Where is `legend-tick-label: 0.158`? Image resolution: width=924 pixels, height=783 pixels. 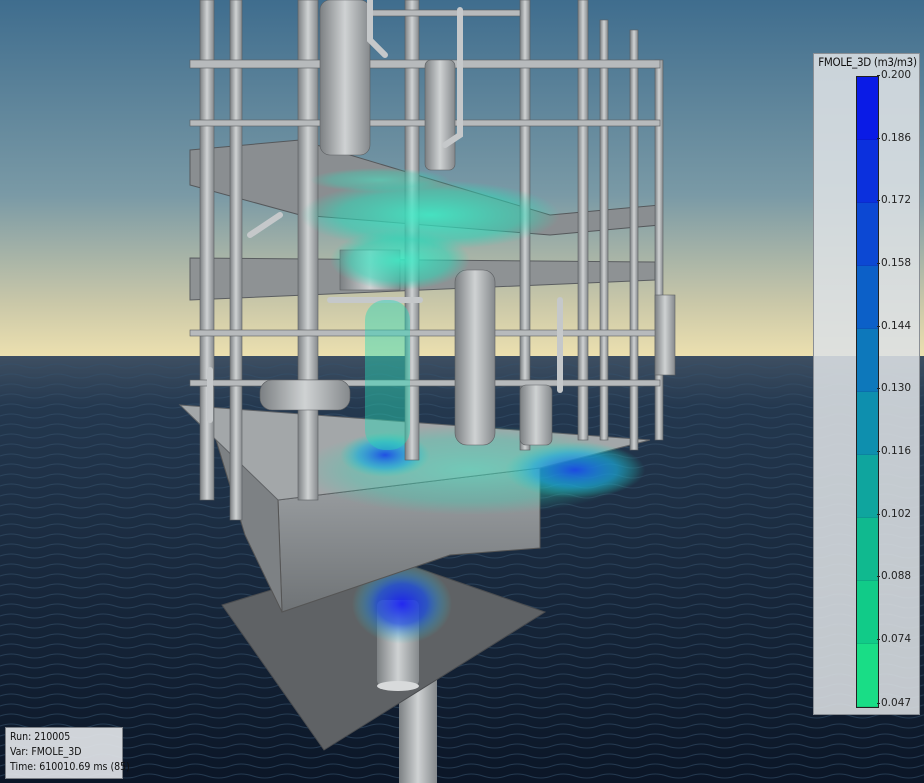 legend-tick-label: 0.158 is located at coordinates (898, 263).